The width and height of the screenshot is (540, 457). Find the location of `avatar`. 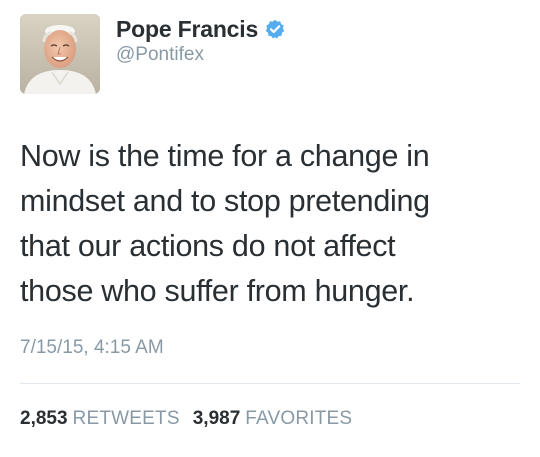

avatar is located at coordinates (60, 54).